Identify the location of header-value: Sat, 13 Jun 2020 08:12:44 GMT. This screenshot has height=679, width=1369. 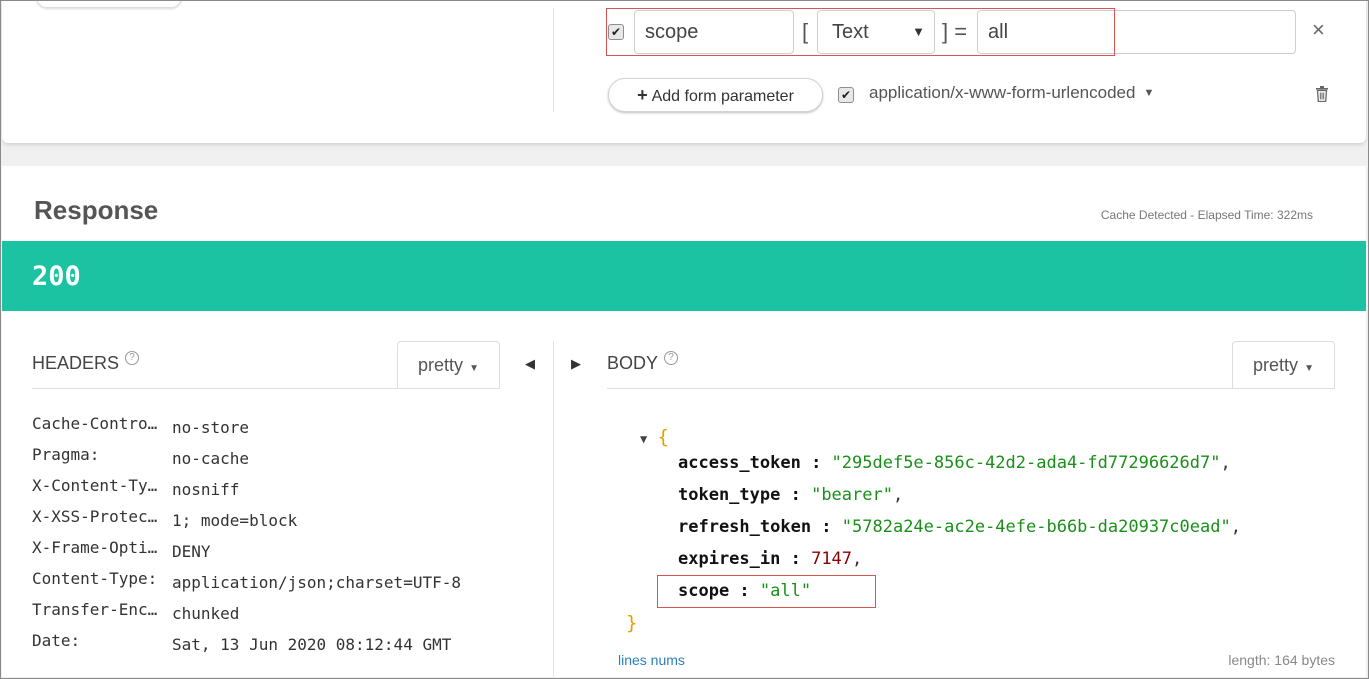
(312, 644).